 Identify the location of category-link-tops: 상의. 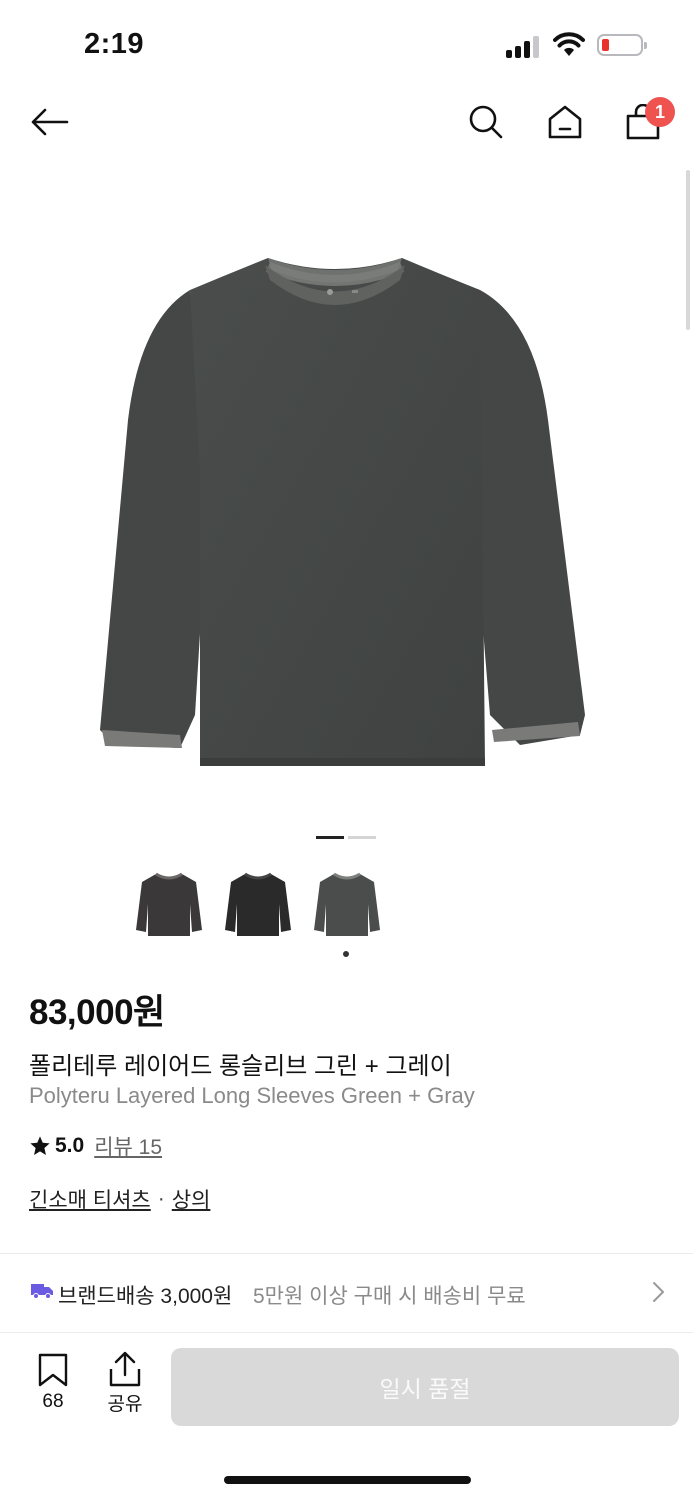
(191, 1199).